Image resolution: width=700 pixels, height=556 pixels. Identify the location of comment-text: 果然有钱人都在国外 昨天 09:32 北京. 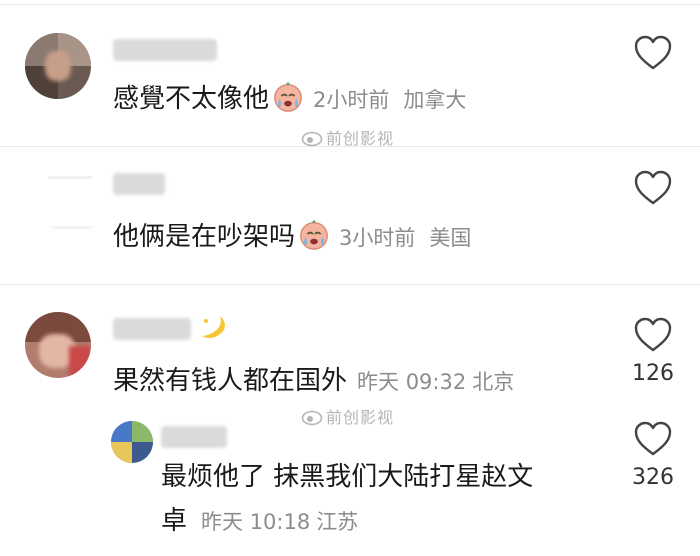
(313, 381).